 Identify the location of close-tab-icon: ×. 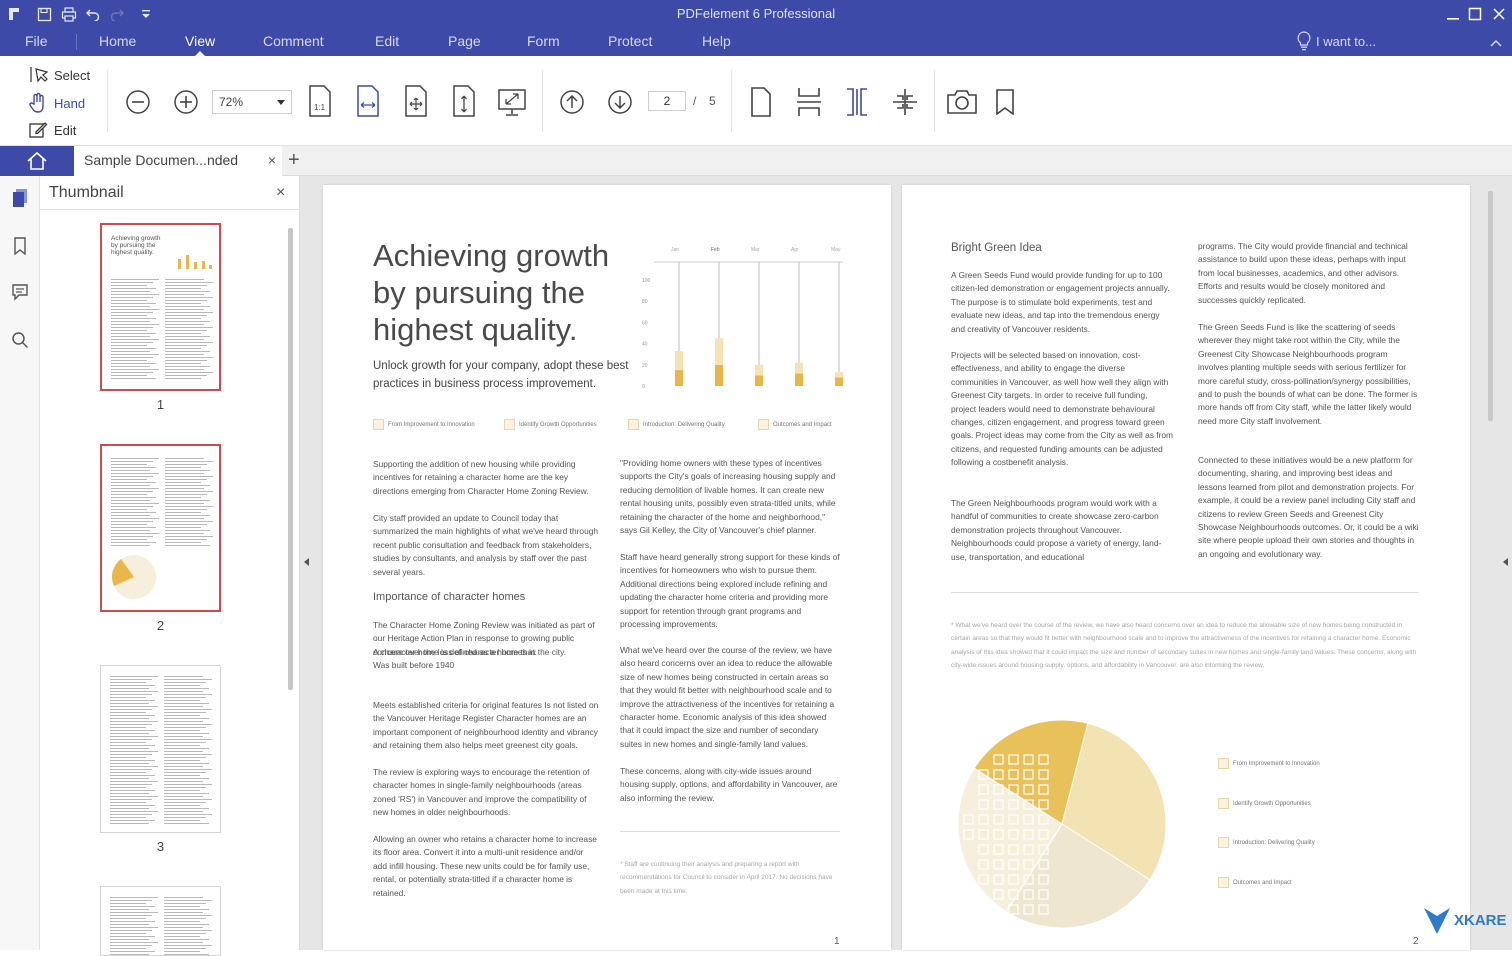
(272, 160).